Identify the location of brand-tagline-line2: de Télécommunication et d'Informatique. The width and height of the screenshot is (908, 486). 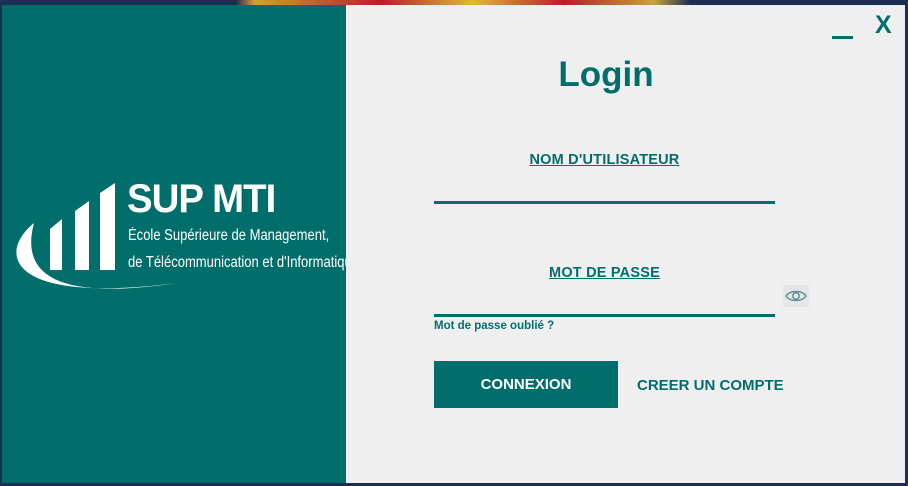
(243, 262).